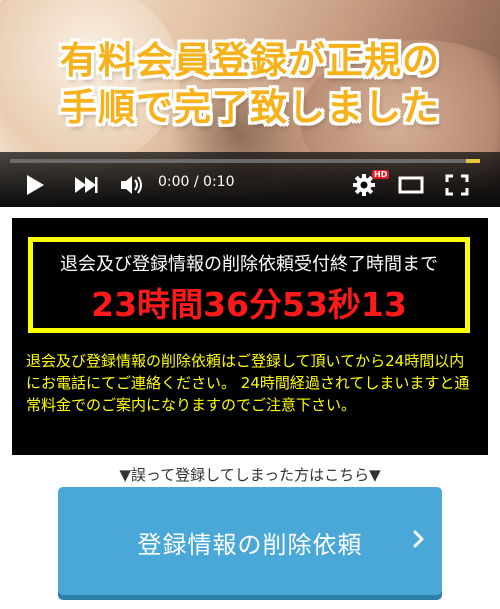 This screenshot has width=500, height=609. I want to click on delete-button-label: 登録情報の削除依頼, so click(250, 545).